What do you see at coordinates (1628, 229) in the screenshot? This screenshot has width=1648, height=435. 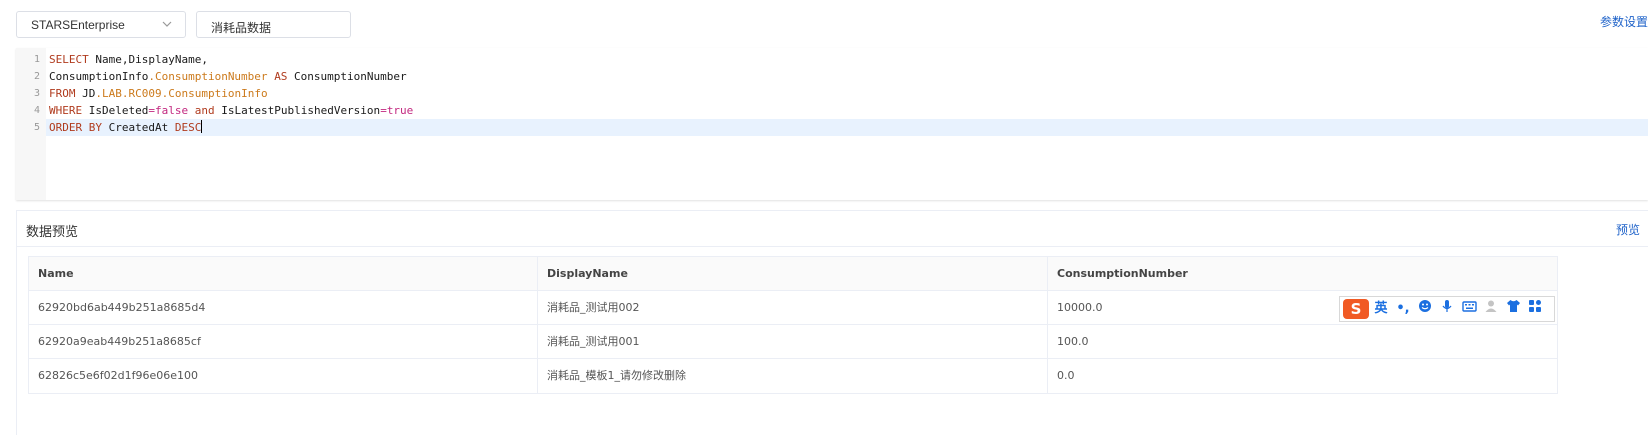 I see `preview-button: 预览` at bounding box center [1628, 229].